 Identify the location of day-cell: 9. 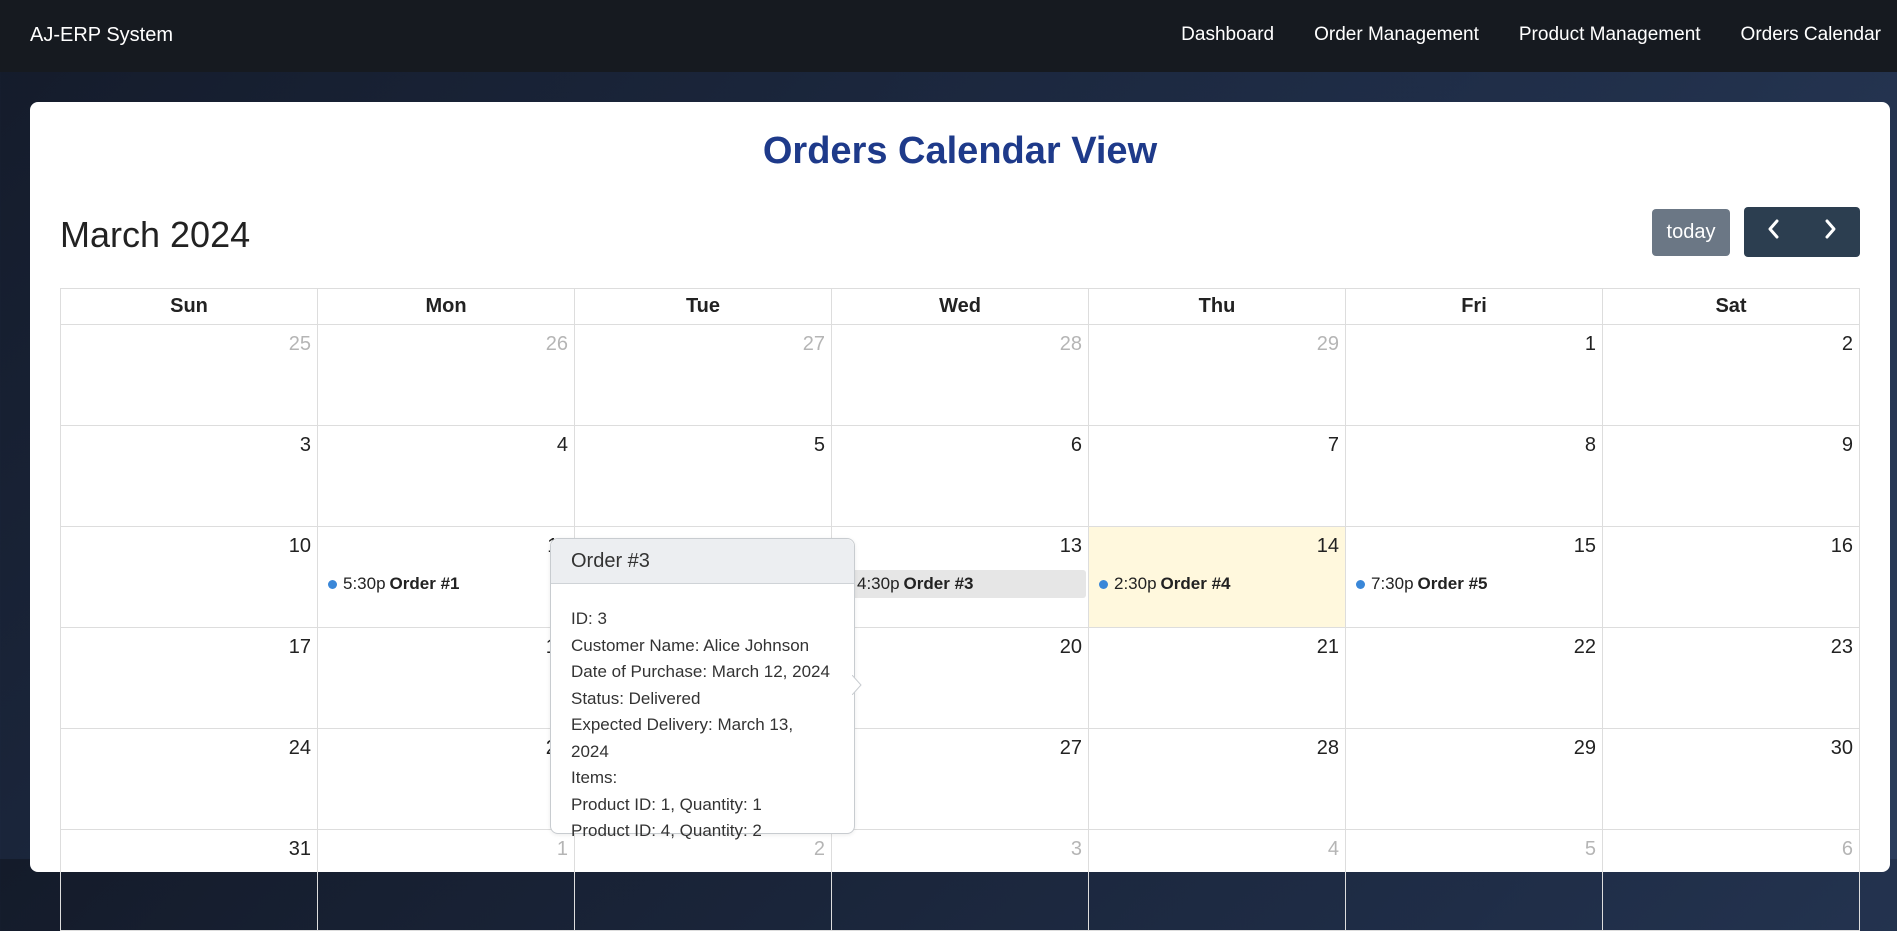
(1731, 476).